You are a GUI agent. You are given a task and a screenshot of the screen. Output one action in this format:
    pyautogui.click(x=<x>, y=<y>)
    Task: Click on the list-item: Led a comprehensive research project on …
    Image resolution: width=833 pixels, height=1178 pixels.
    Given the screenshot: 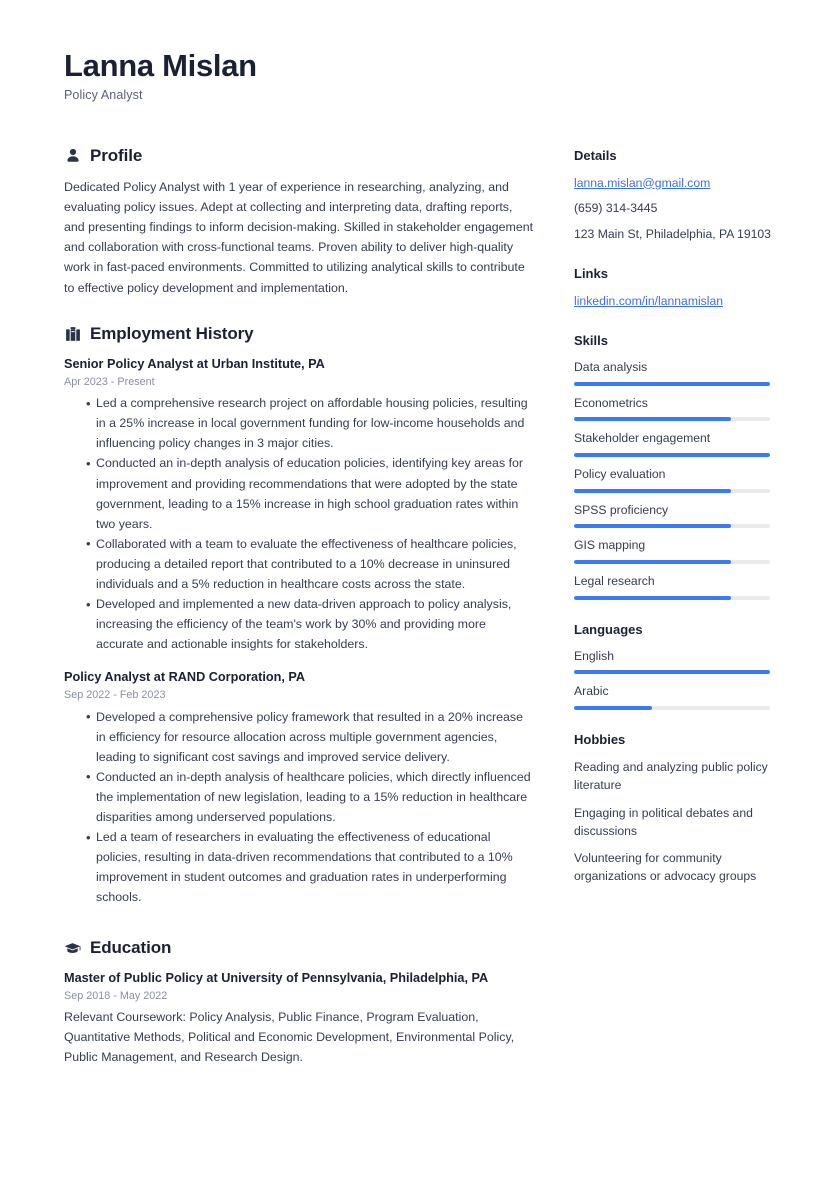 What is the action you would take?
    pyautogui.click(x=310, y=423)
    